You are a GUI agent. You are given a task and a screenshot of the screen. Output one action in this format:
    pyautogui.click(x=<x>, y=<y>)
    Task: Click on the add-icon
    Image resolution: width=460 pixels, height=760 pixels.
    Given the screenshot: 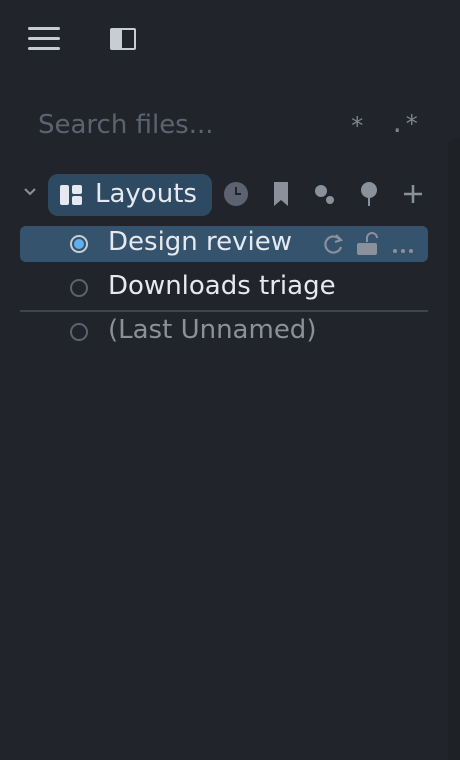 What is the action you would take?
    pyautogui.click(x=413, y=194)
    